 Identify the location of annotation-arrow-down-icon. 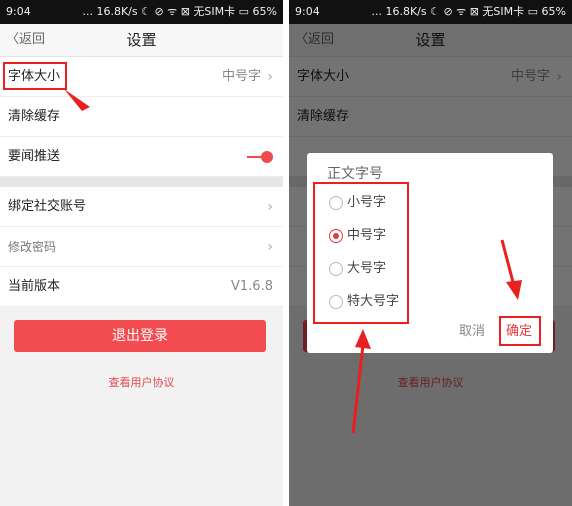
(511, 269).